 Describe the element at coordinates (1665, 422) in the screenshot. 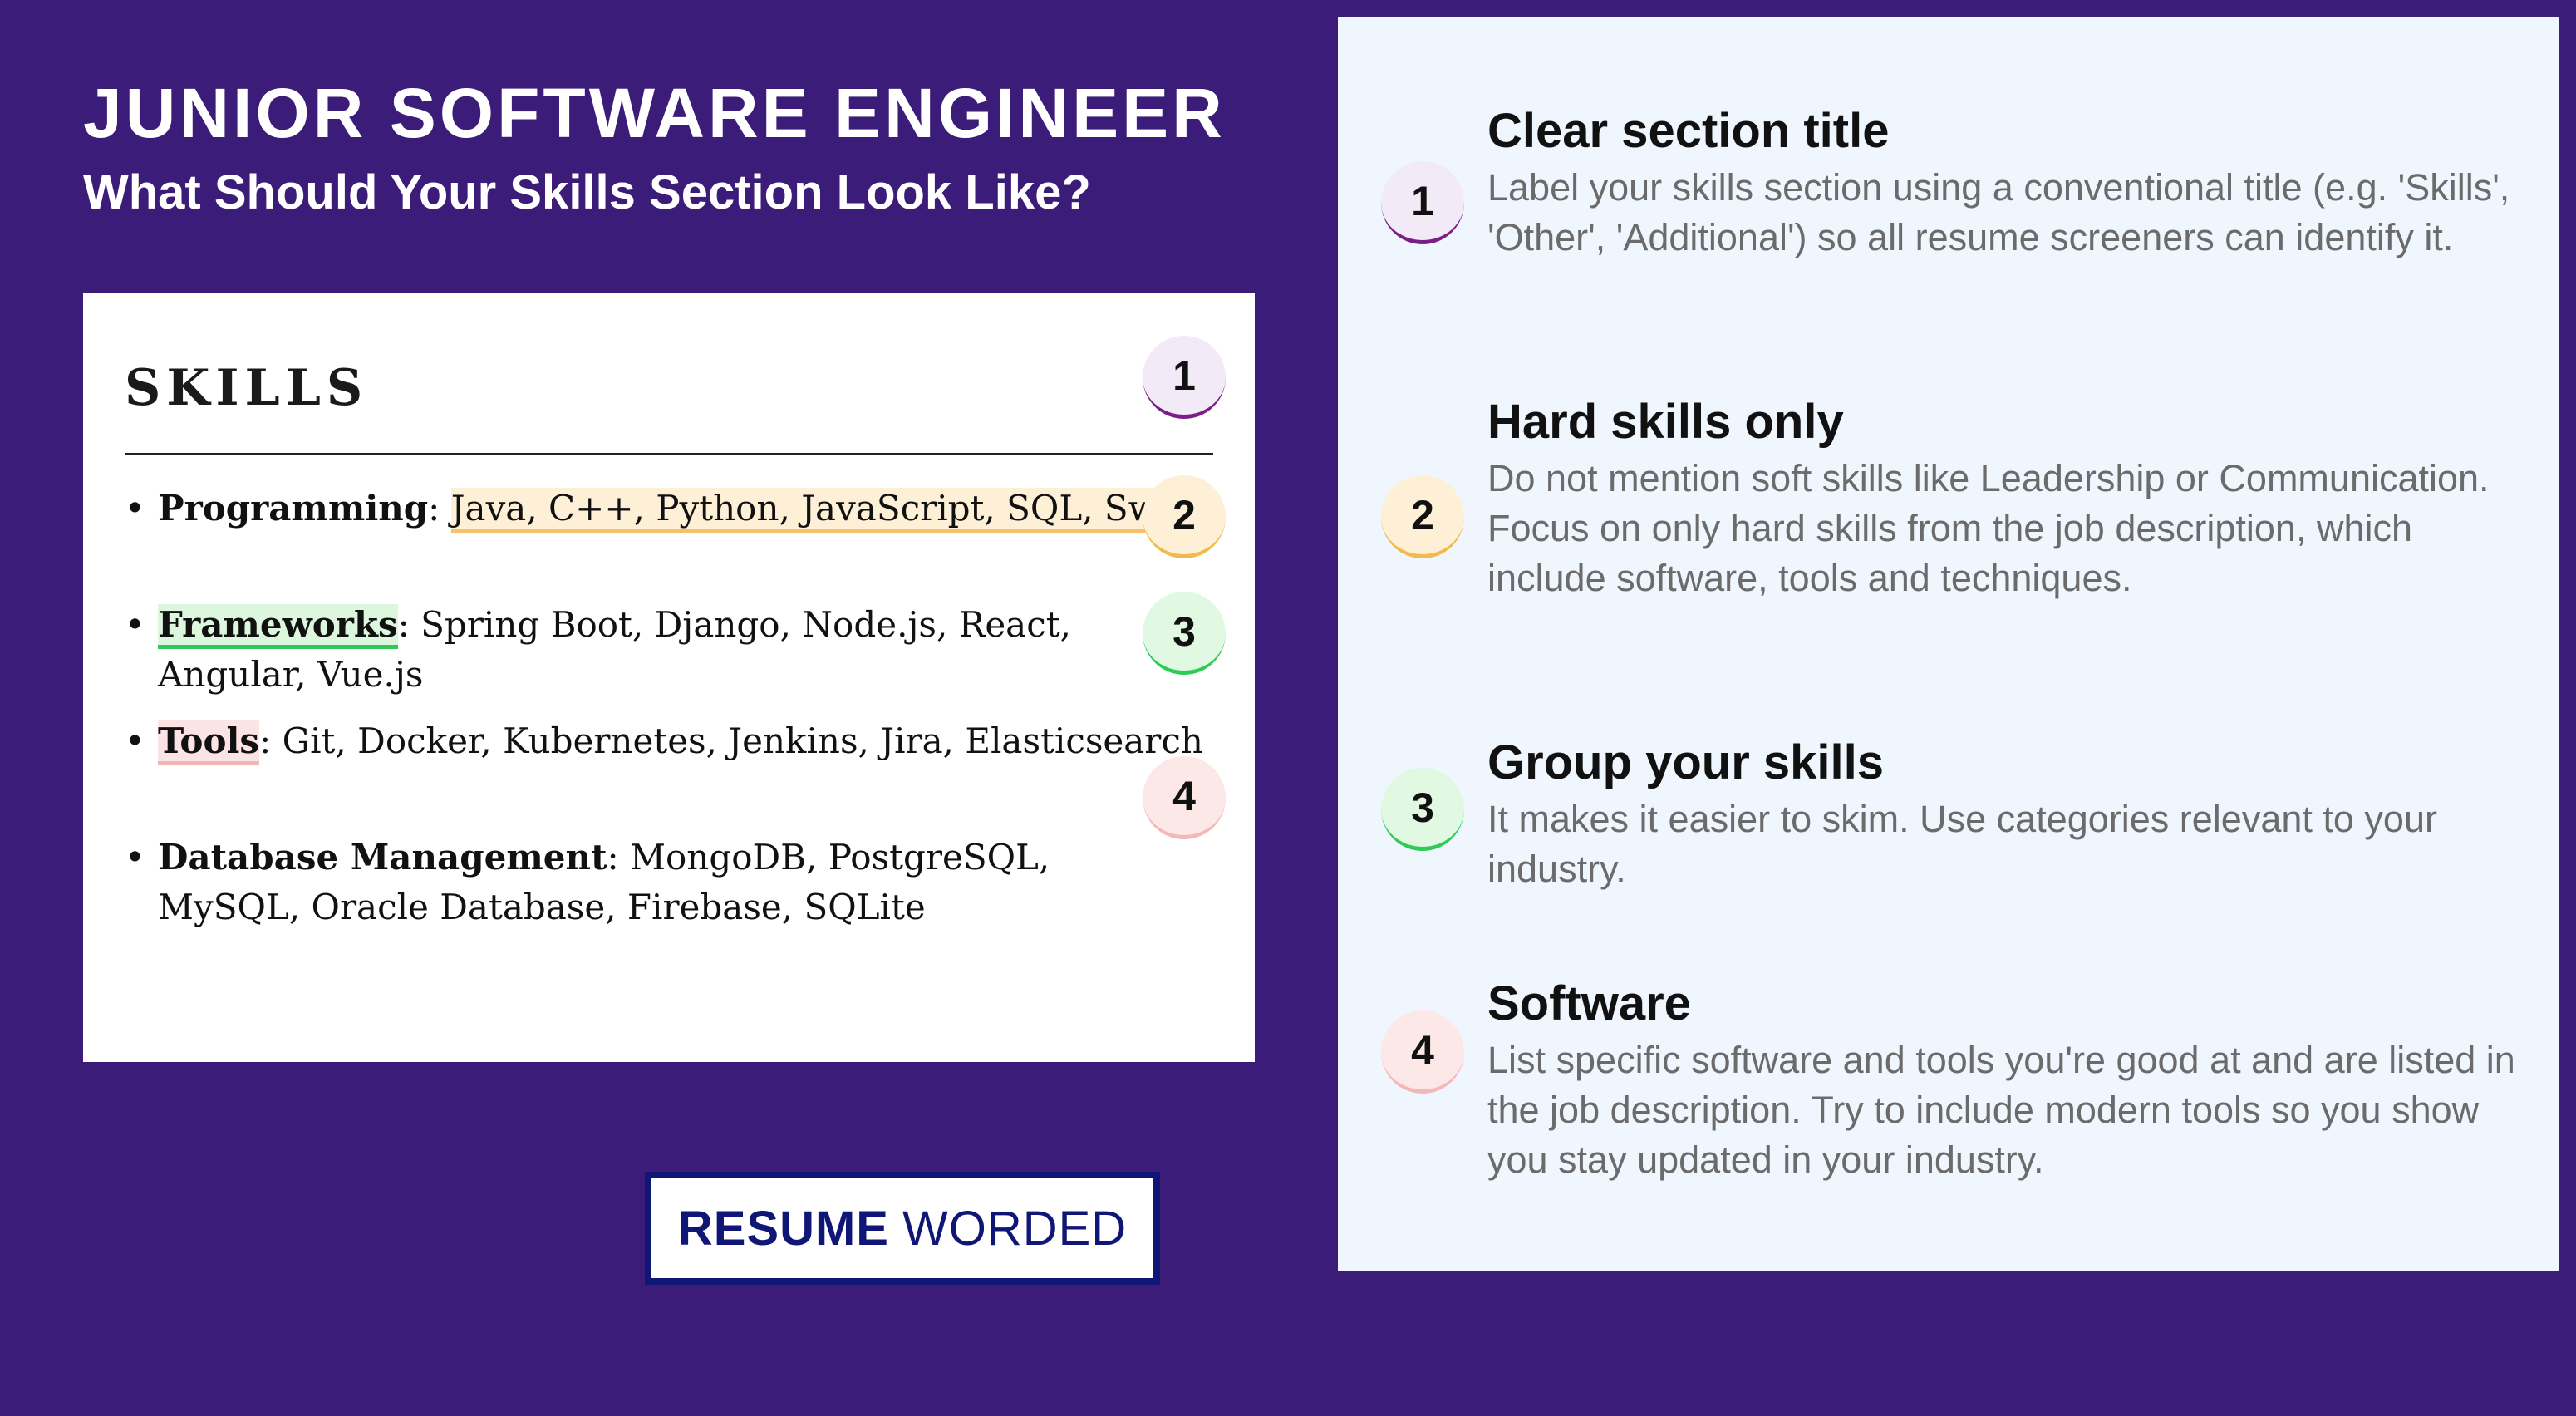

I see `tip-title: Hard skills only` at that location.